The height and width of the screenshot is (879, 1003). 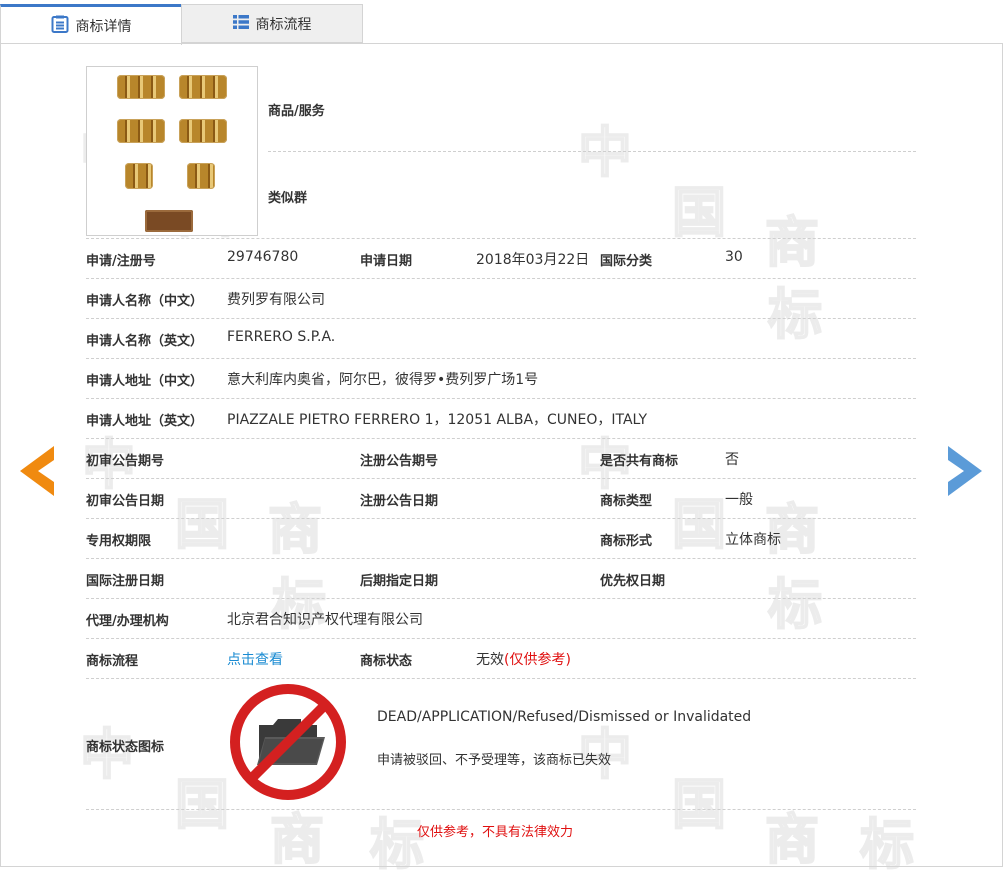 I want to click on prelim-pub-date-label: 初审公告日期, so click(x=125, y=501).